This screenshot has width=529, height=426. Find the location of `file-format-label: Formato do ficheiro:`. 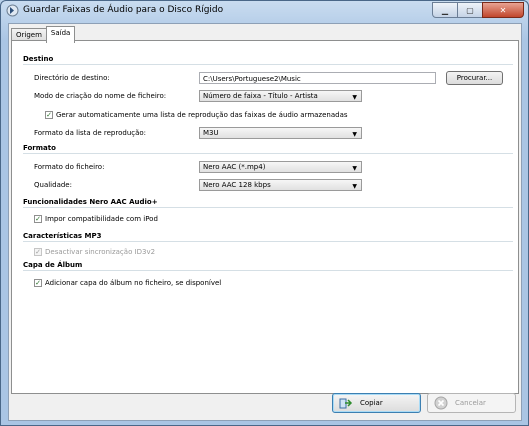

file-format-label: Formato do ficheiro: is located at coordinates (69, 167).